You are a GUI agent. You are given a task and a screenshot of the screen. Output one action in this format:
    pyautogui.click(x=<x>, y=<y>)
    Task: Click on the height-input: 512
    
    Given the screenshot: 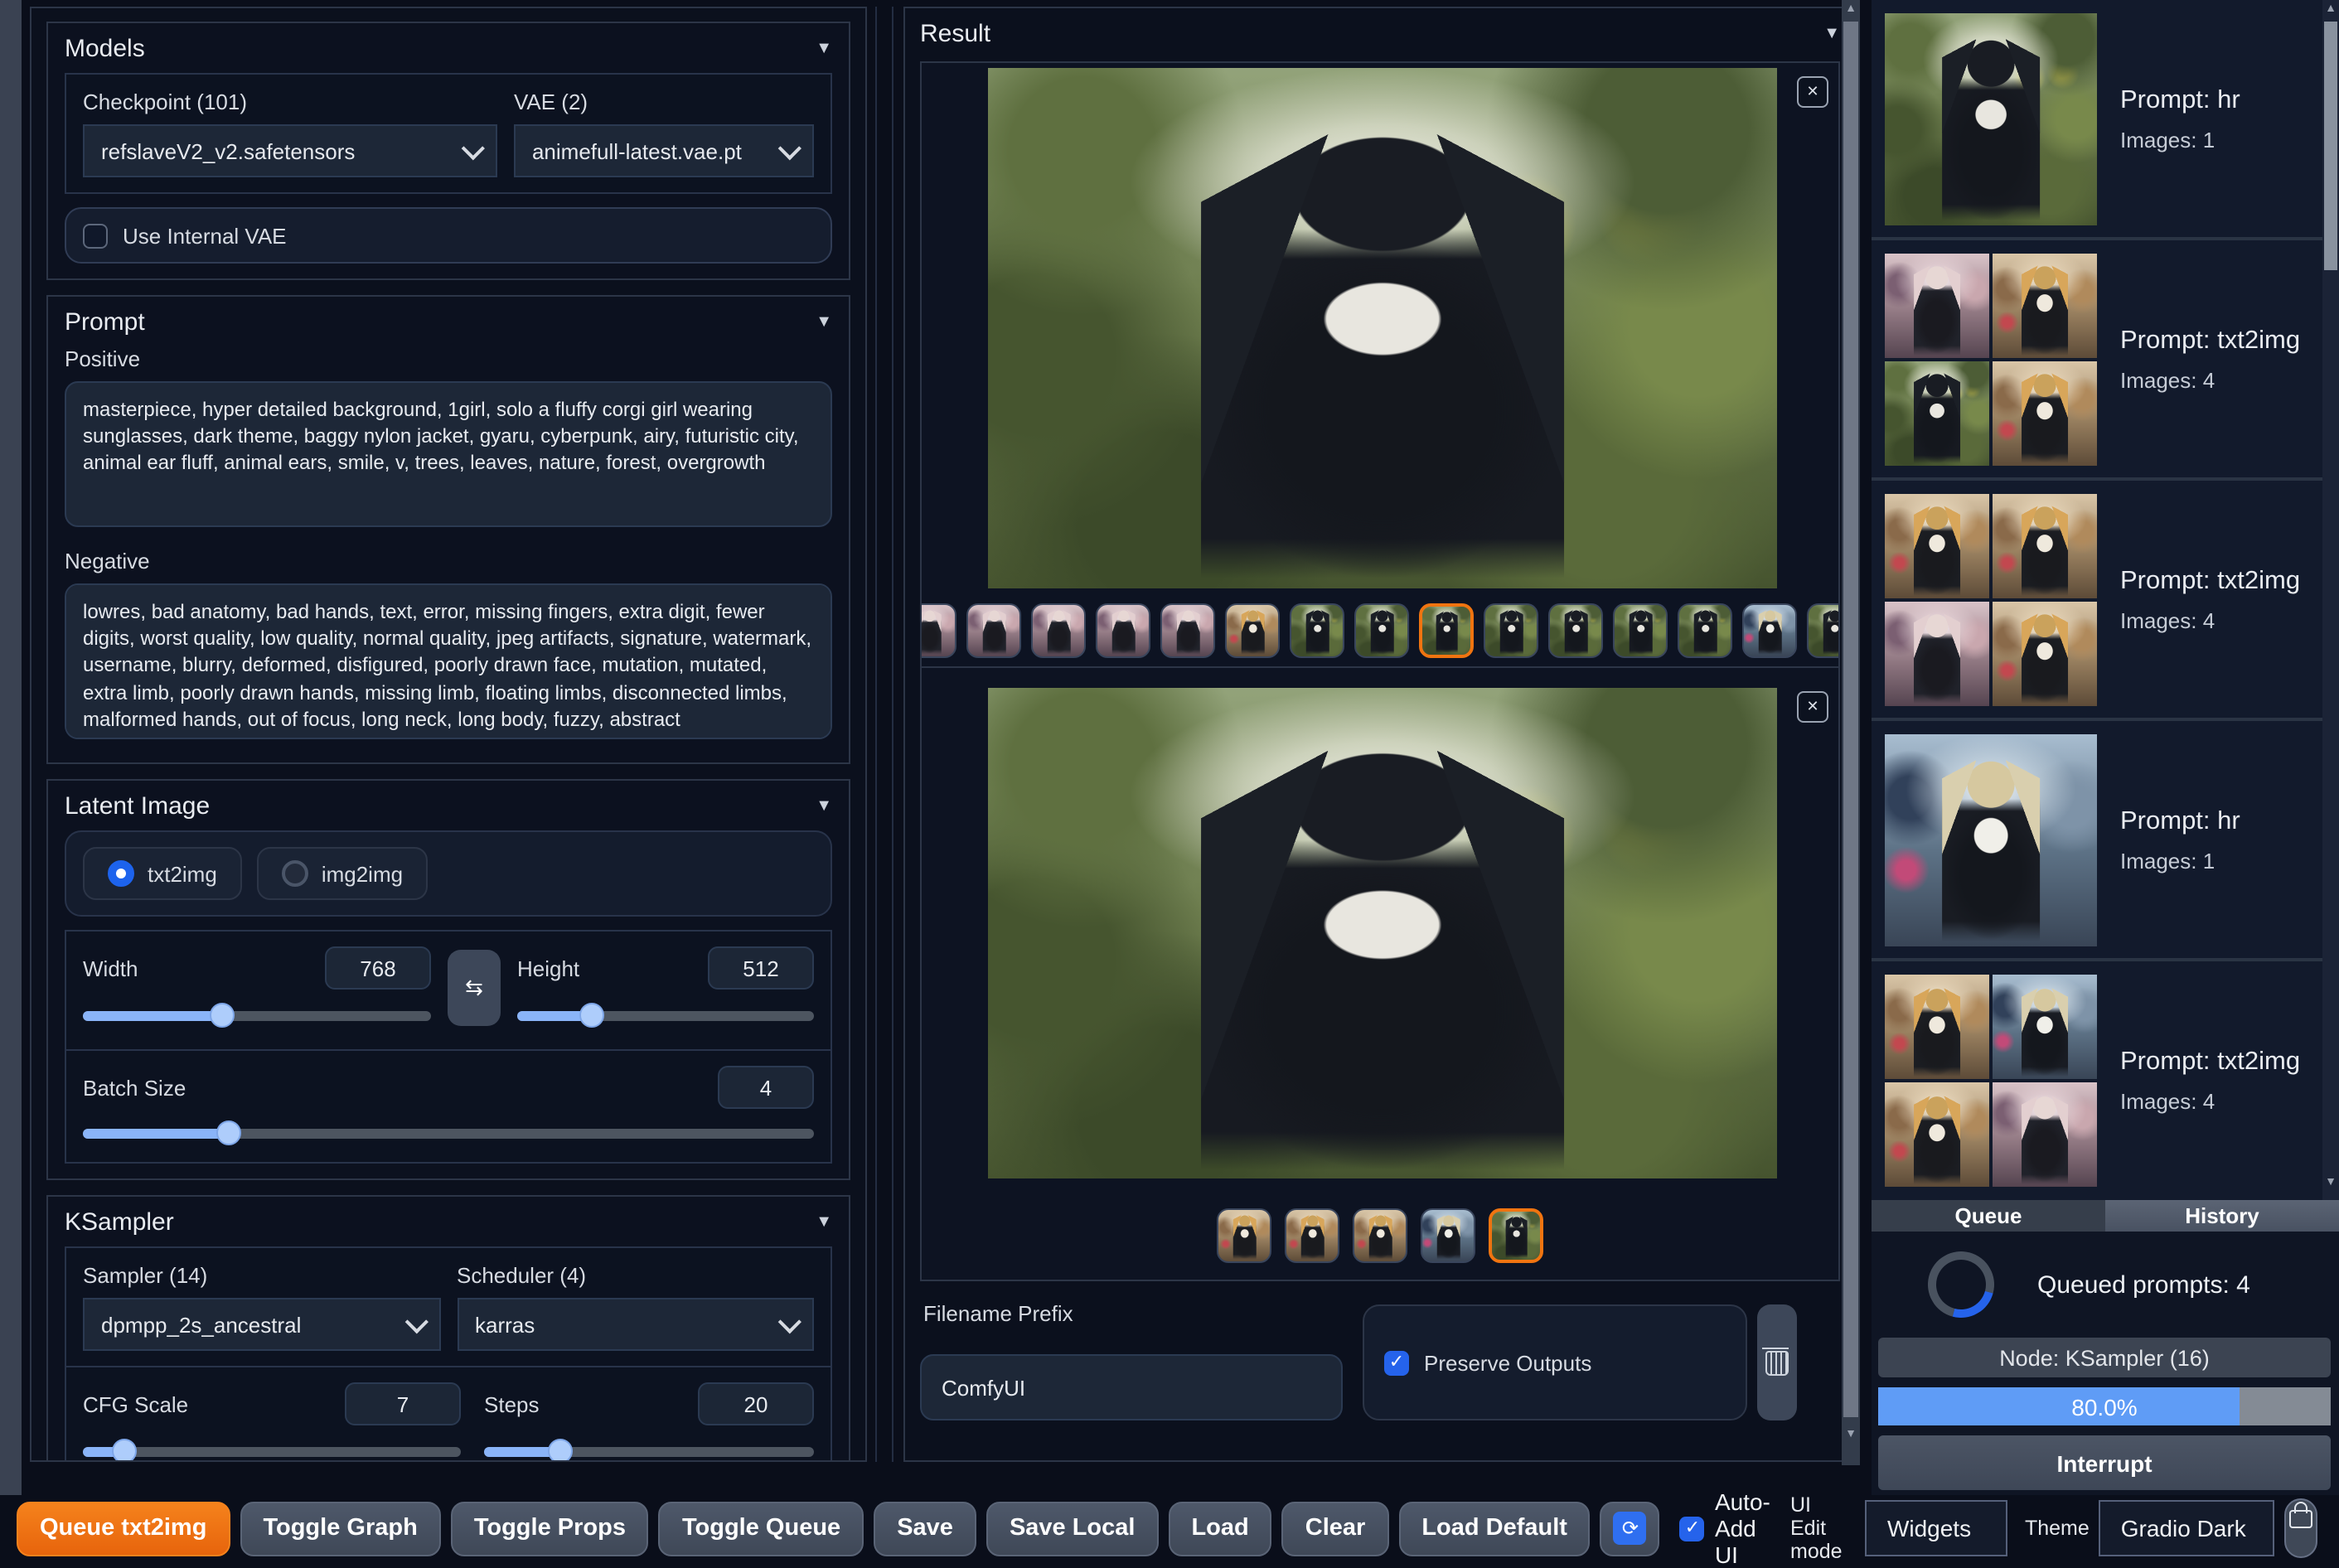 What is the action you would take?
    pyautogui.click(x=761, y=968)
    